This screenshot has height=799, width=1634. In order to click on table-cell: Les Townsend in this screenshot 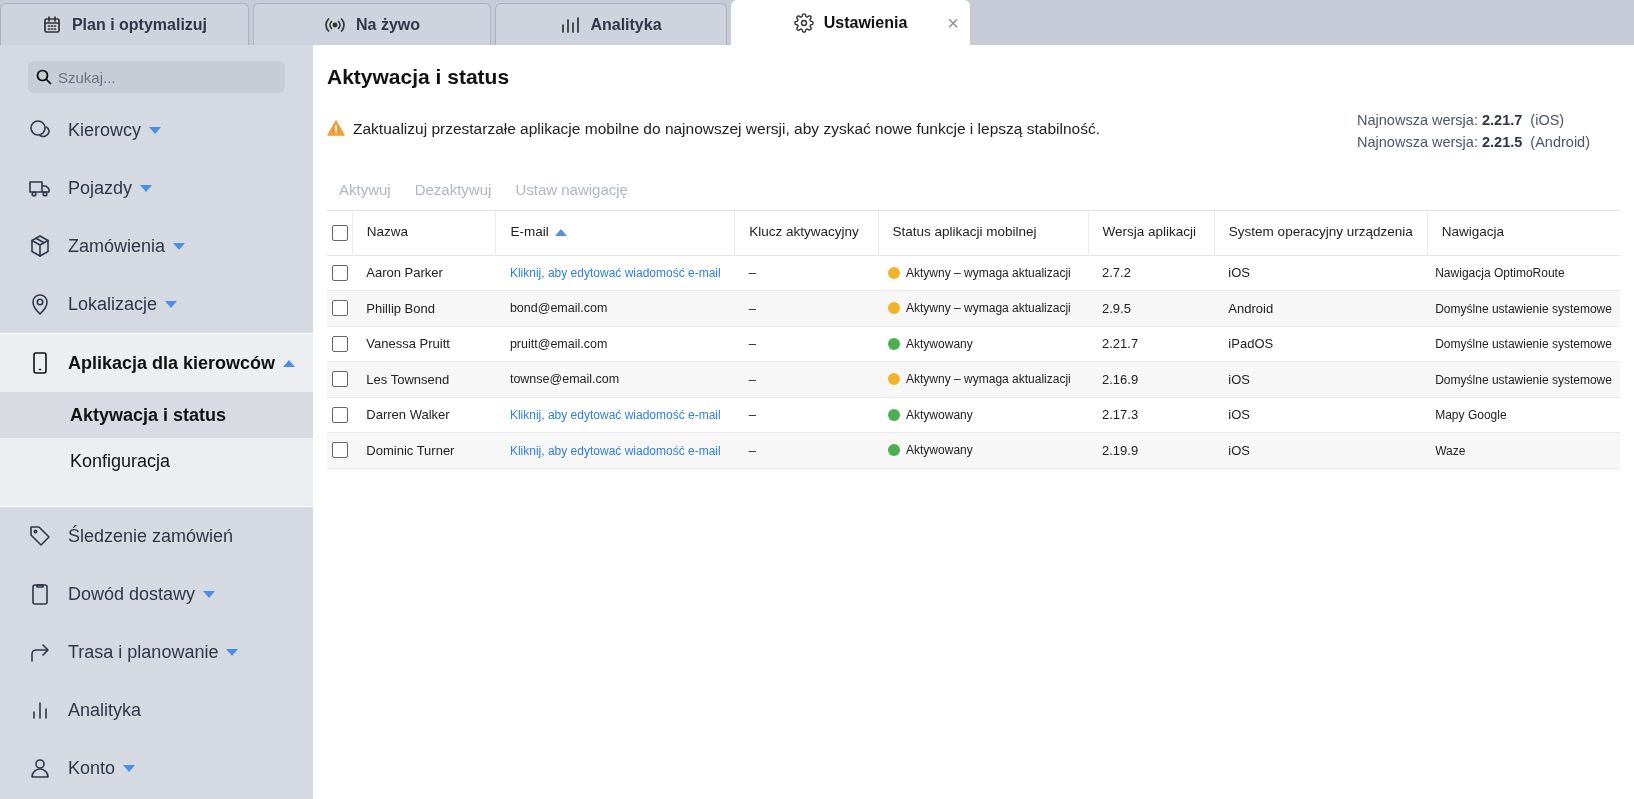, I will do `click(408, 379)`.